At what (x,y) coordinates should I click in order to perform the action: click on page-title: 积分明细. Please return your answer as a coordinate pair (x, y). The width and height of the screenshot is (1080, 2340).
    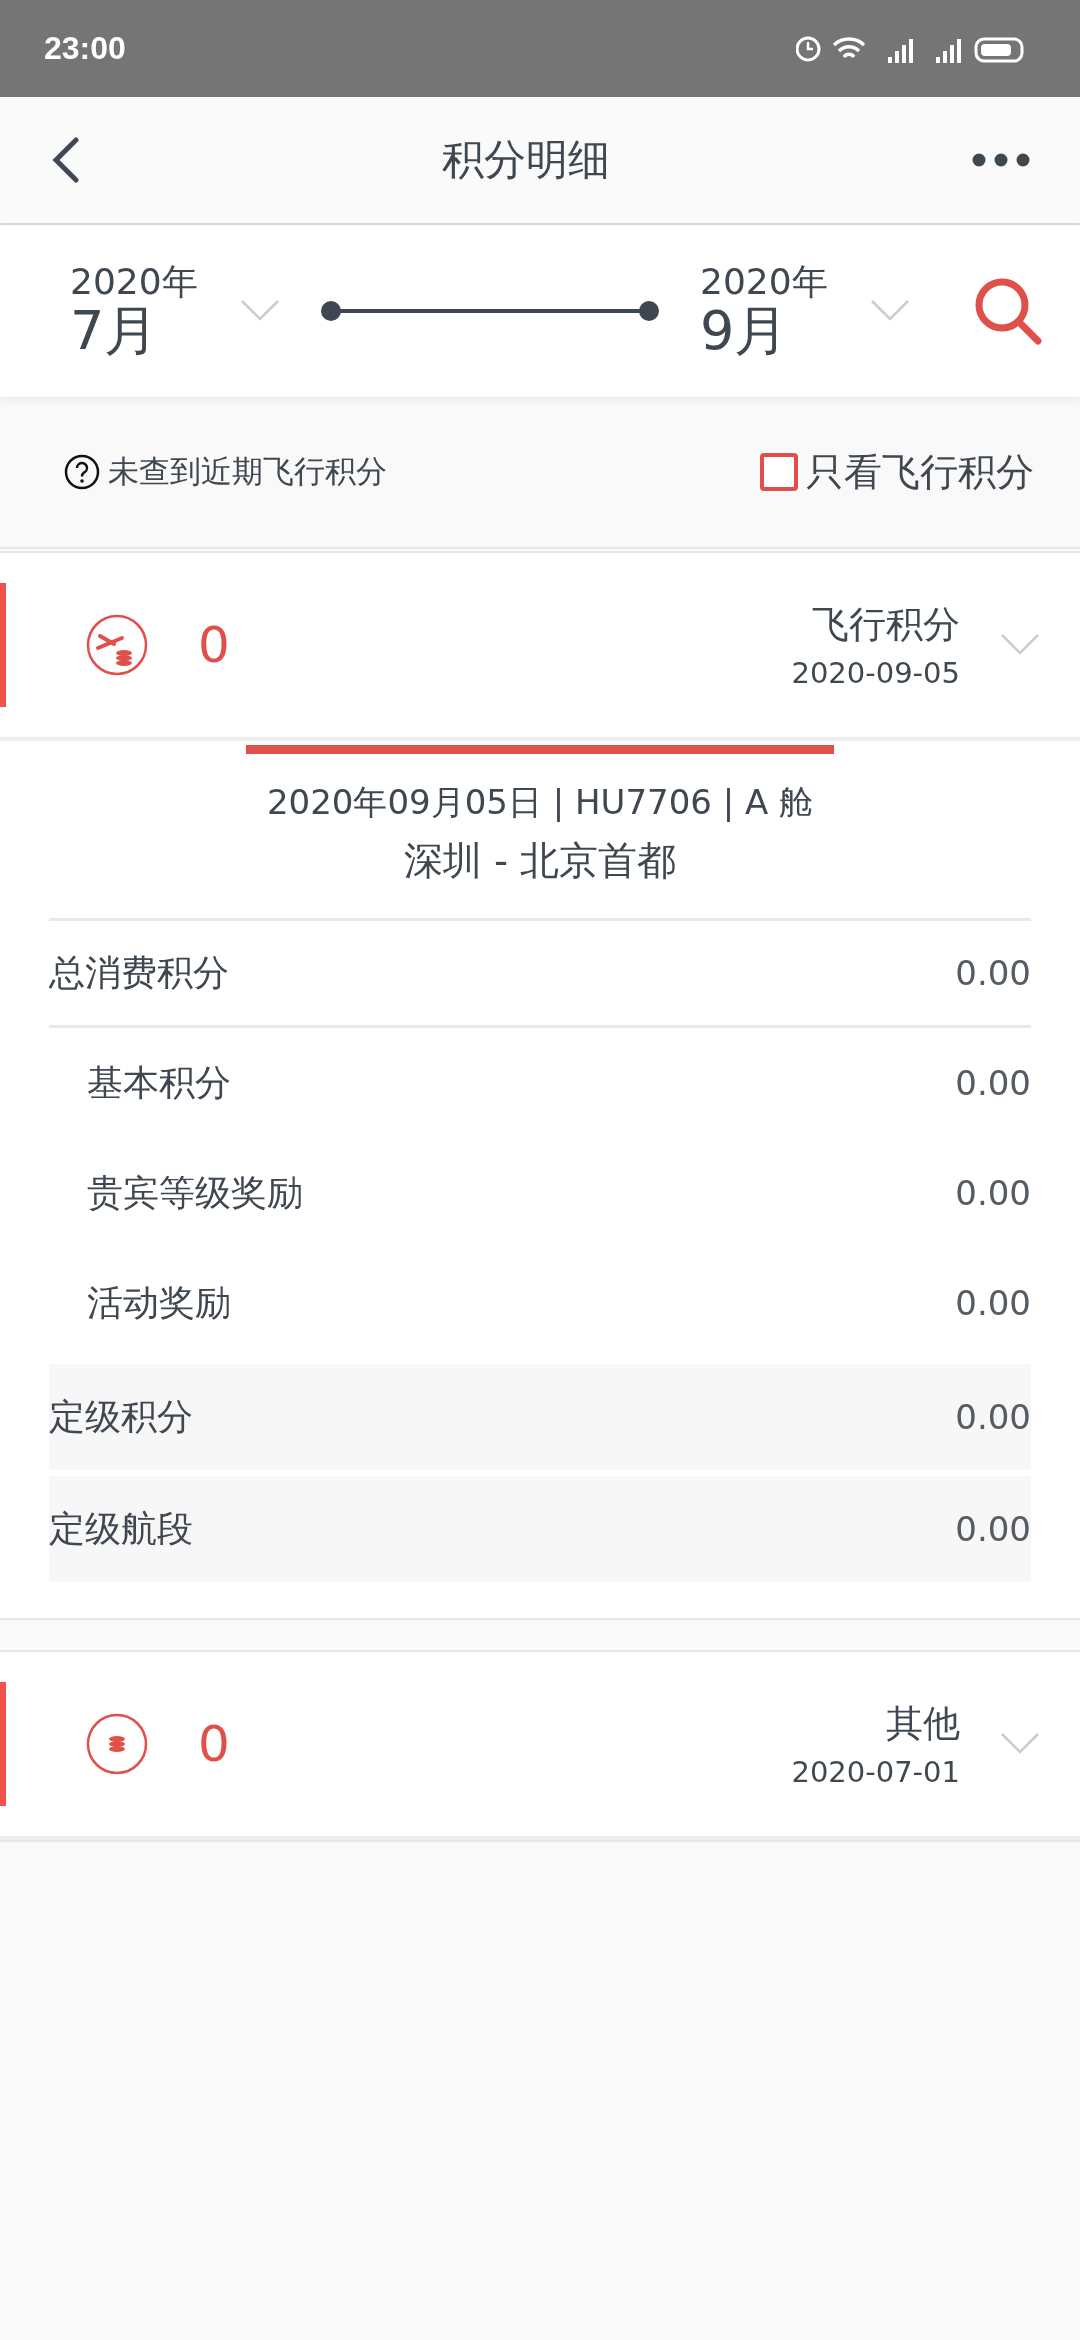
    Looking at the image, I should click on (526, 160).